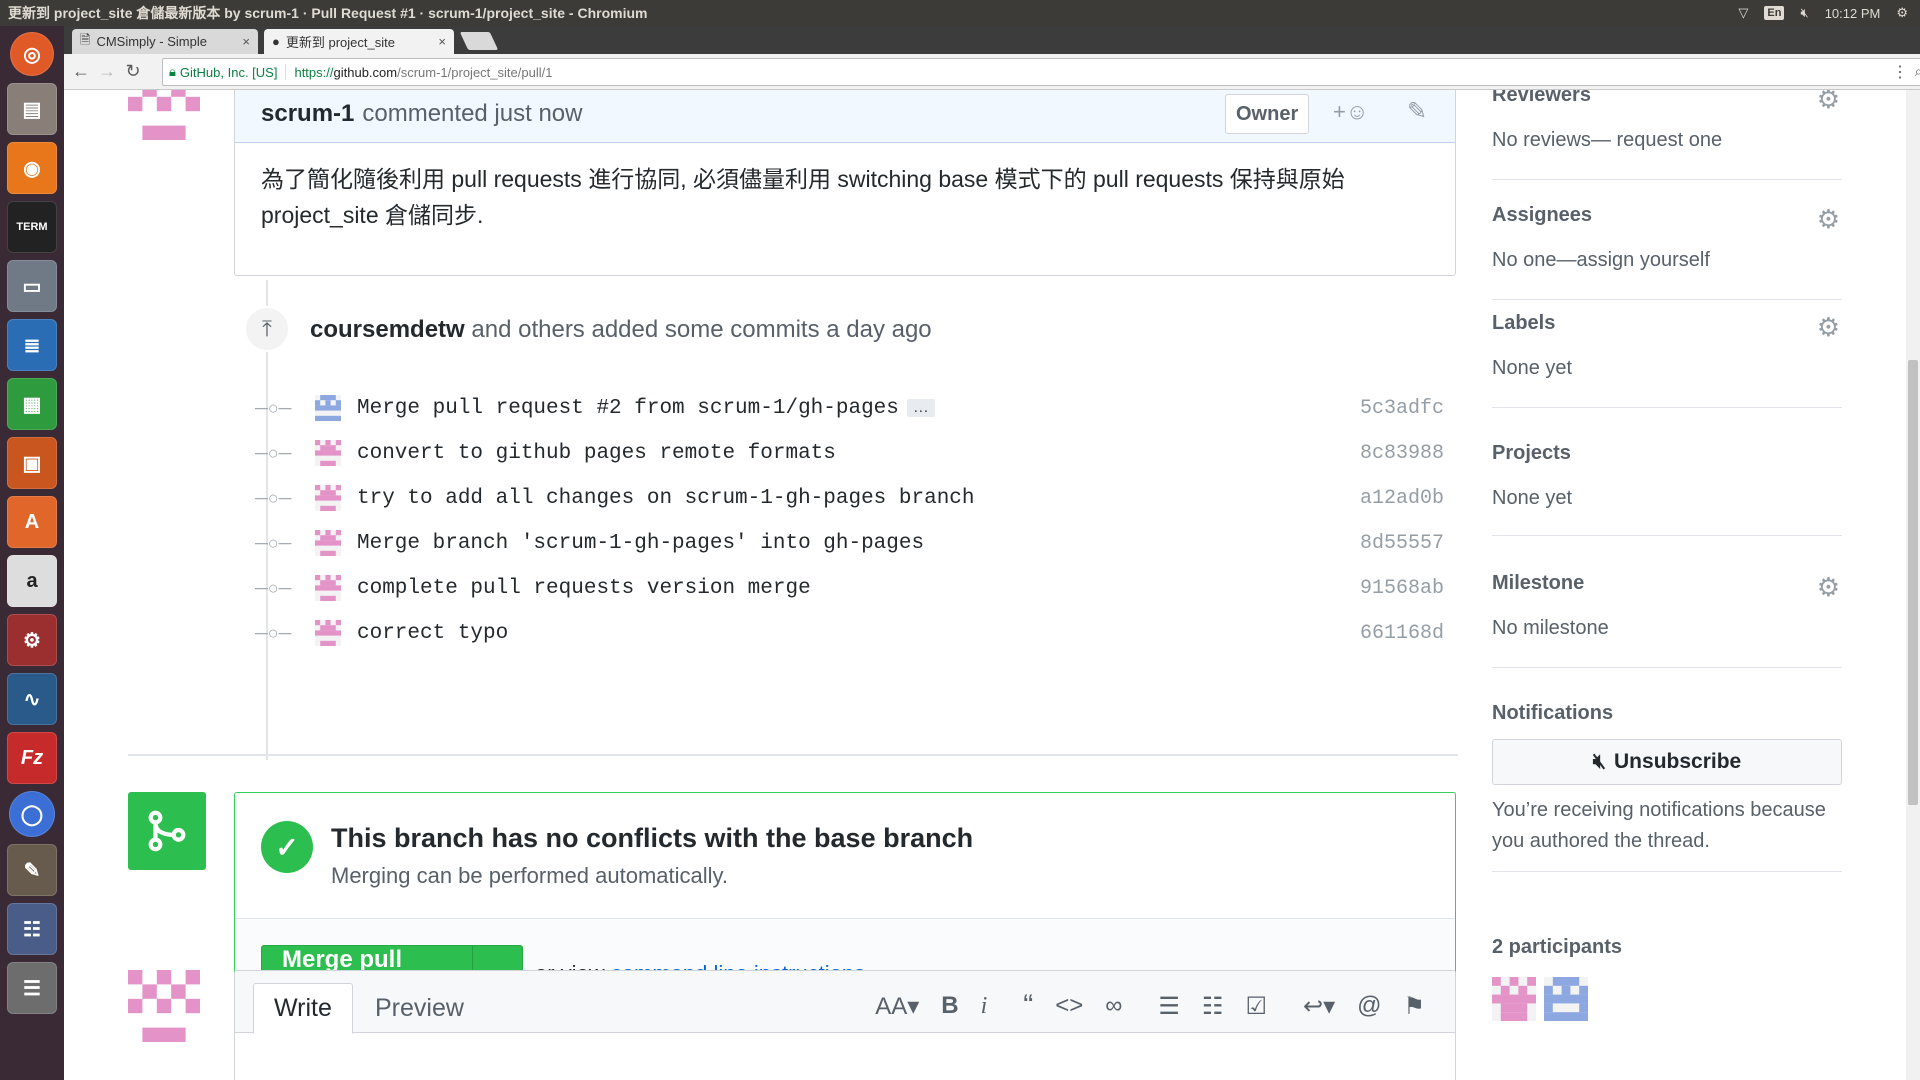  What do you see at coordinates (267, 520) in the screenshot?
I see `timeline-line` at bounding box center [267, 520].